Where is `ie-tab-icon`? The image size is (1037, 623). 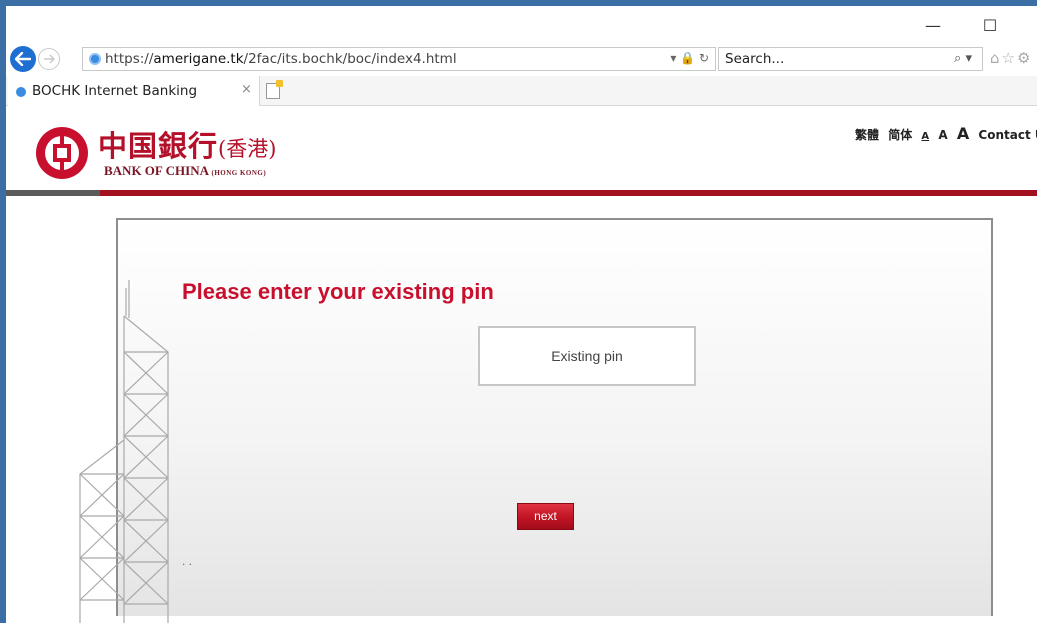
ie-tab-icon is located at coordinates (21, 92).